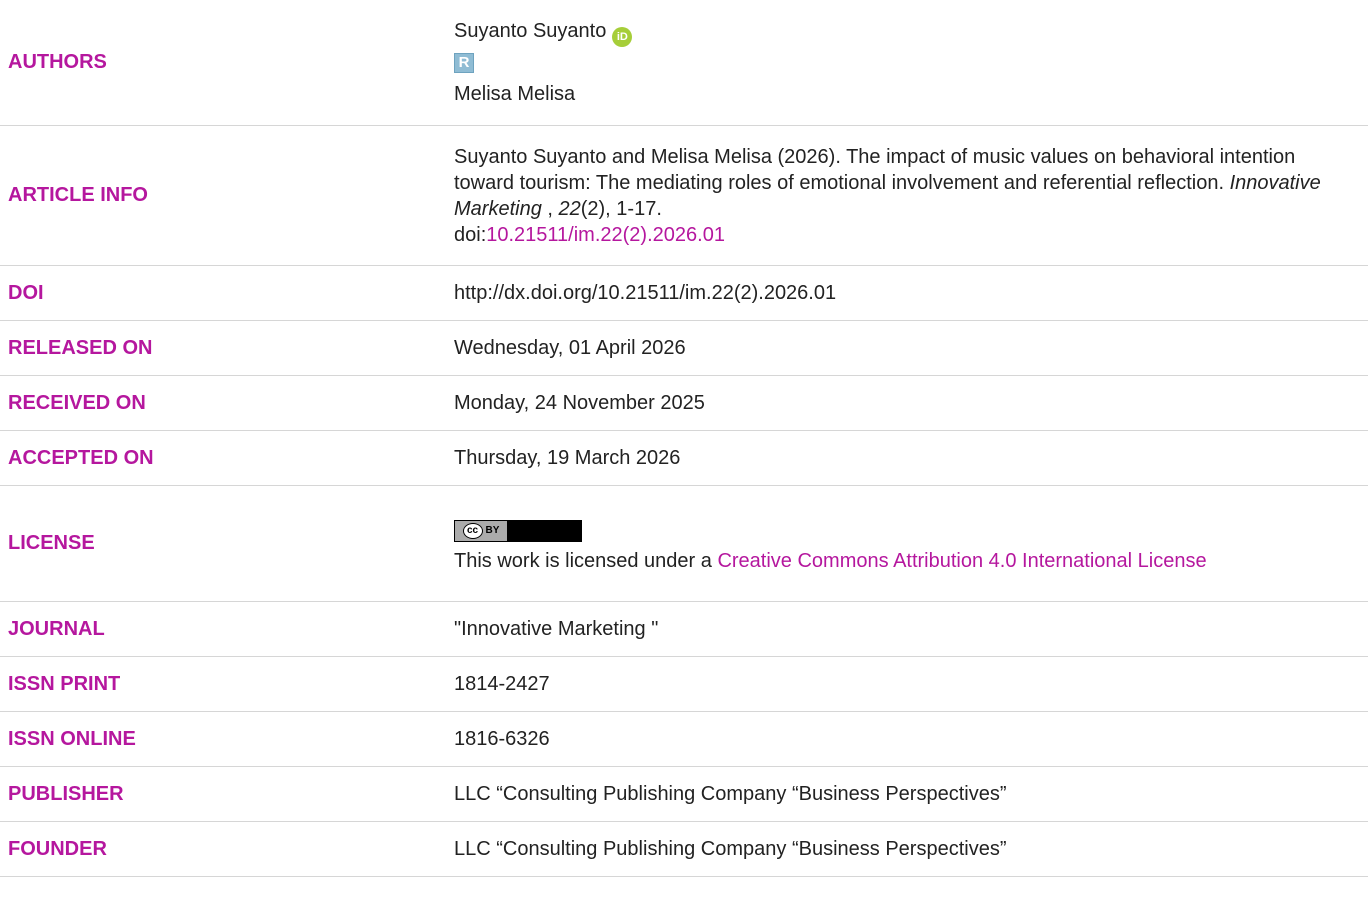 Image resolution: width=1372 pixels, height=898 pixels. What do you see at coordinates (225, 458) in the screenshot?
I see `accepted-label: ACCEPTED ON` at bounding box center [225, 458].